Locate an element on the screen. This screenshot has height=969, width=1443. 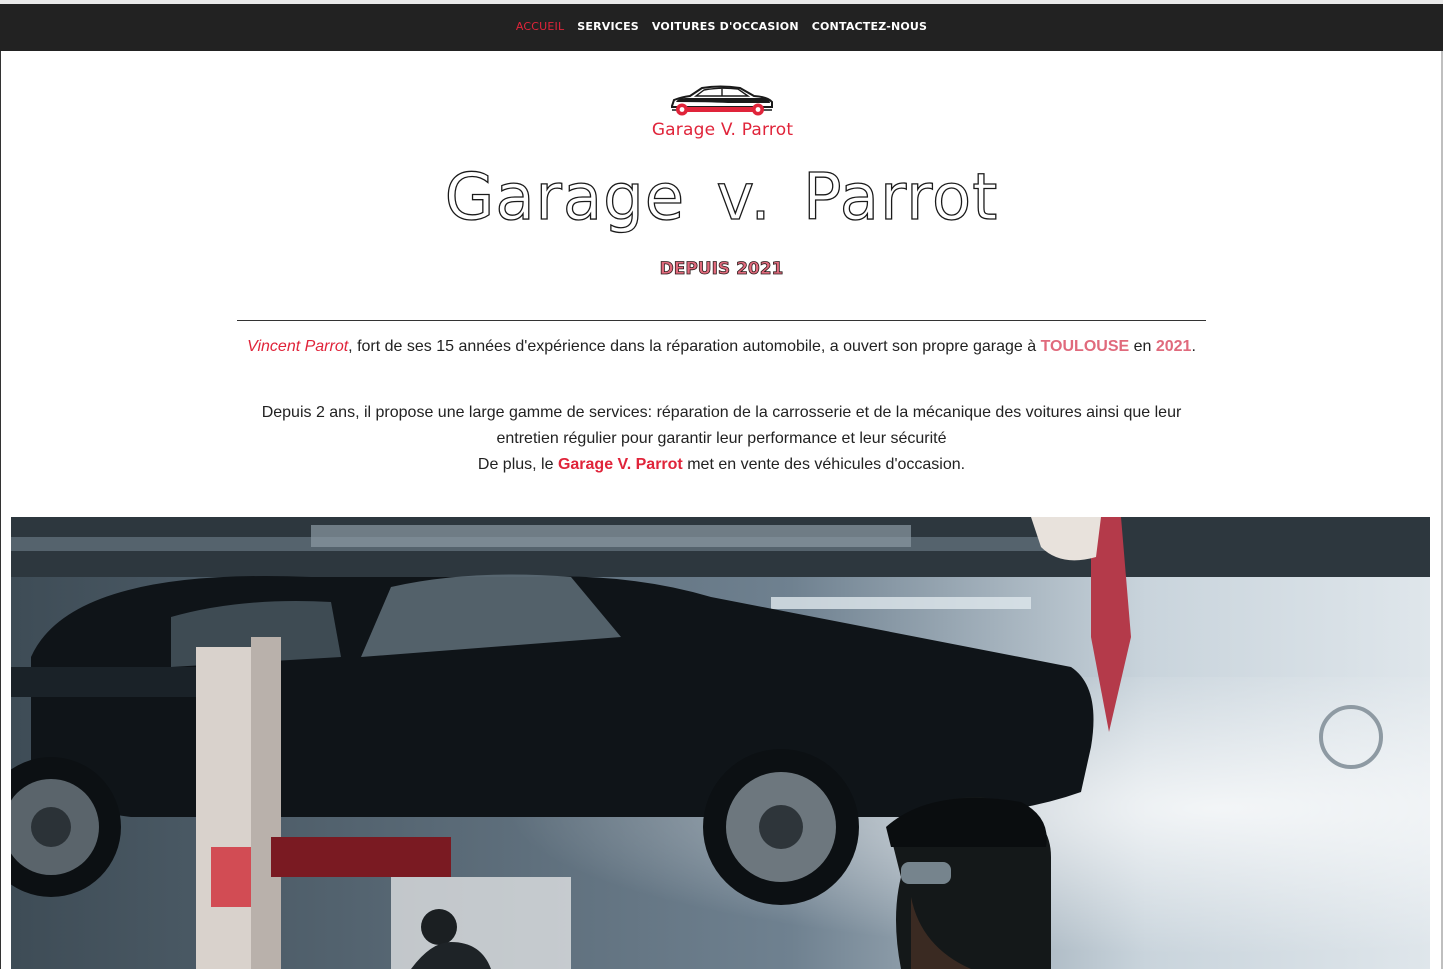
nav-item-services: SERVICES is located at coordinates (608, 26).